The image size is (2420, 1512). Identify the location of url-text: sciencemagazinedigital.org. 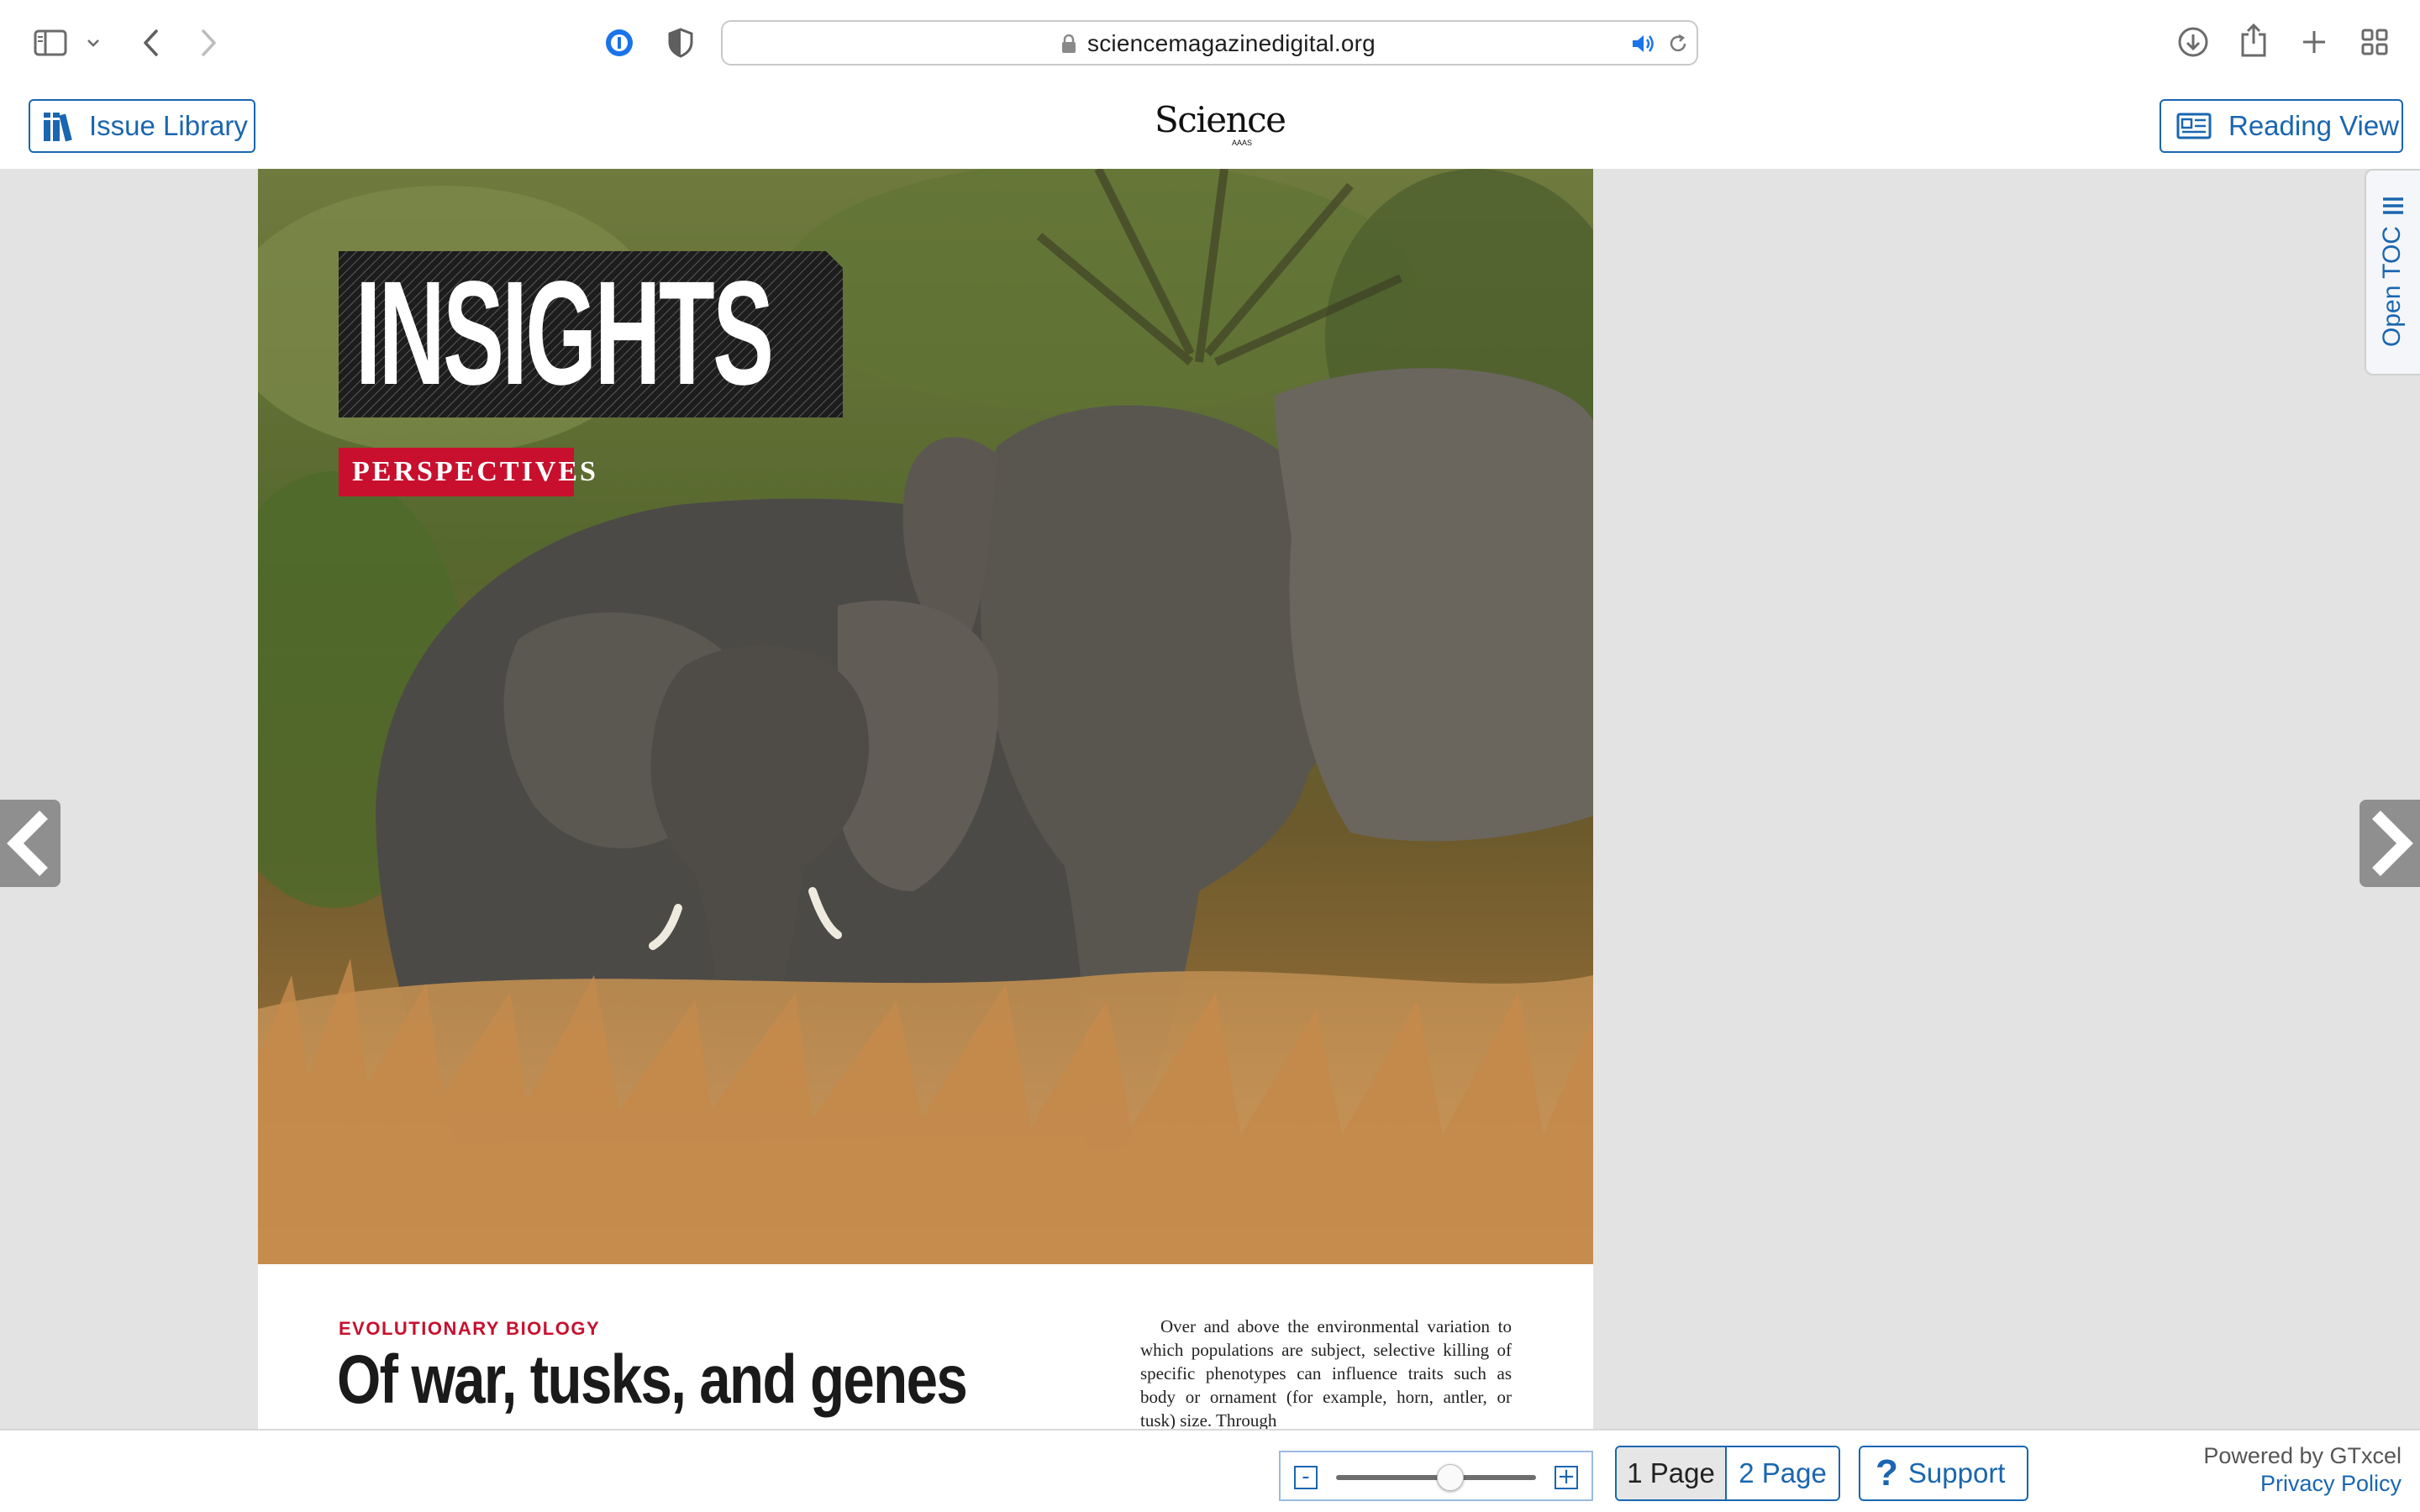
(1231, 43).